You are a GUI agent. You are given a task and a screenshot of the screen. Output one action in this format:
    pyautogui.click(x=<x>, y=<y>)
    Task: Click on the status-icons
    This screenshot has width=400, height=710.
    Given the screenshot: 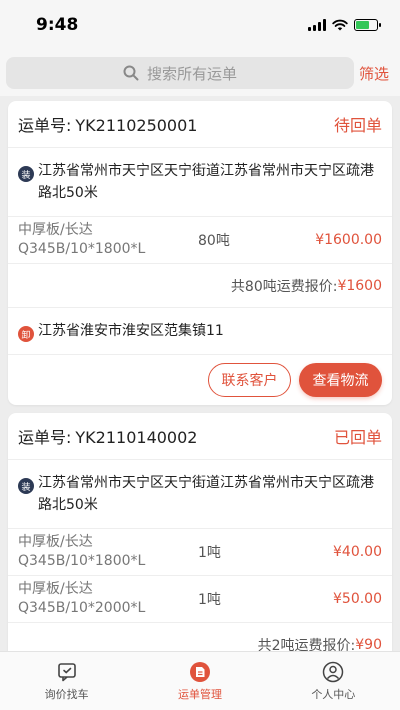 What is the action you would take?
    pyautogui.click(x=344, y=25)
    